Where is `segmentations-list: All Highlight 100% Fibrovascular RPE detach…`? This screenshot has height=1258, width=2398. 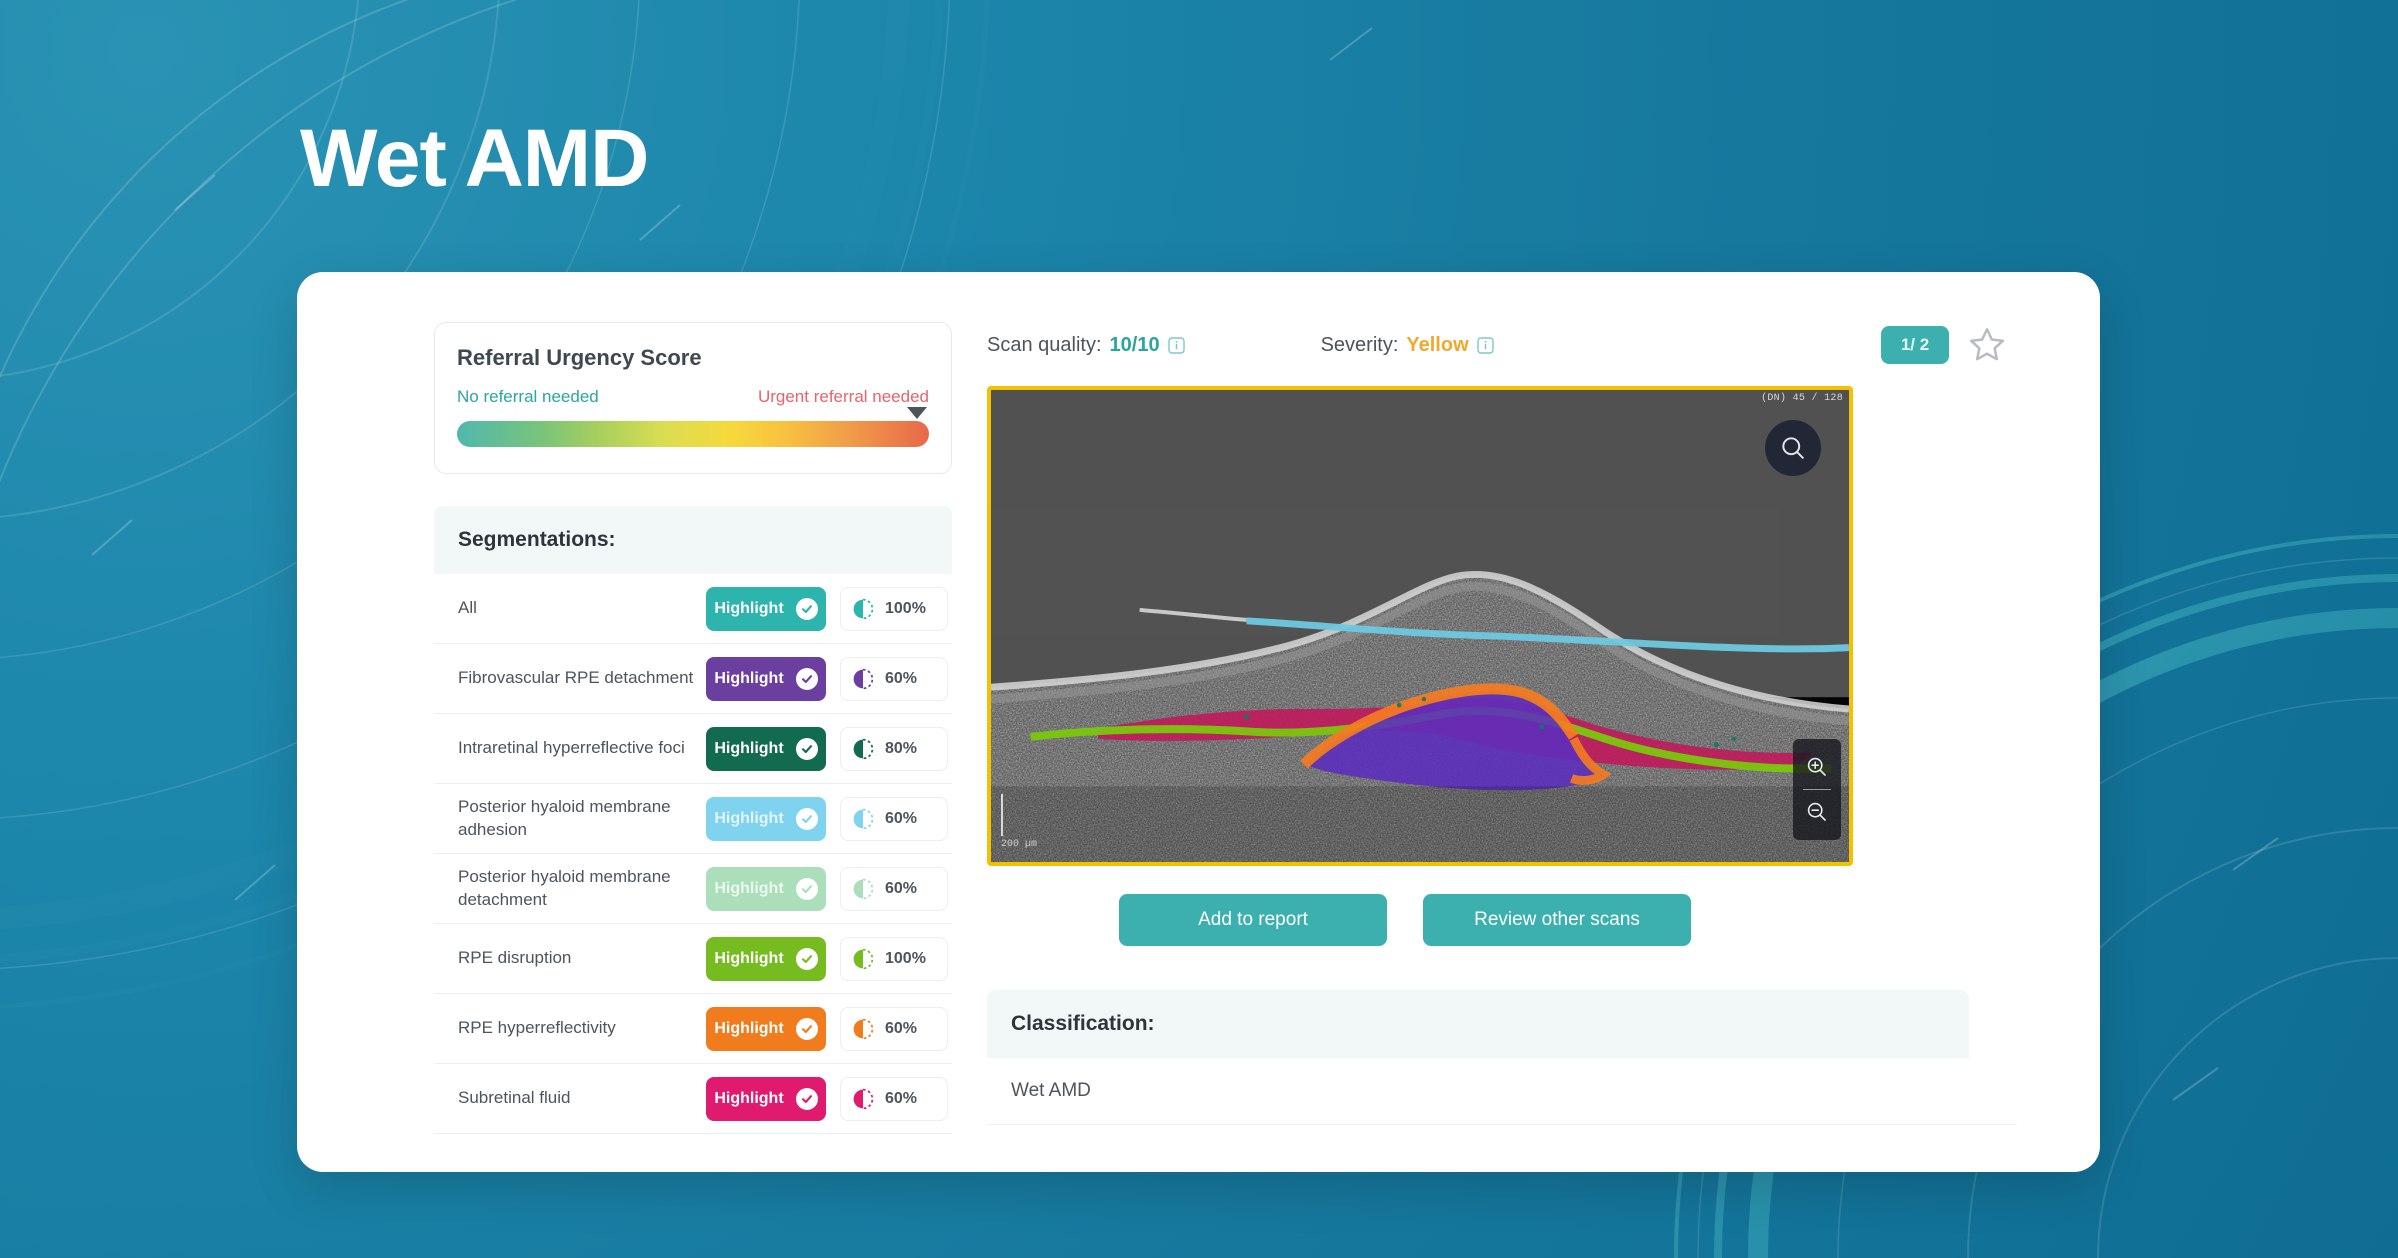
segmentations-list: All Highlight 100% Fibrovascular RPE detach… is located at coordinates (693, 854).